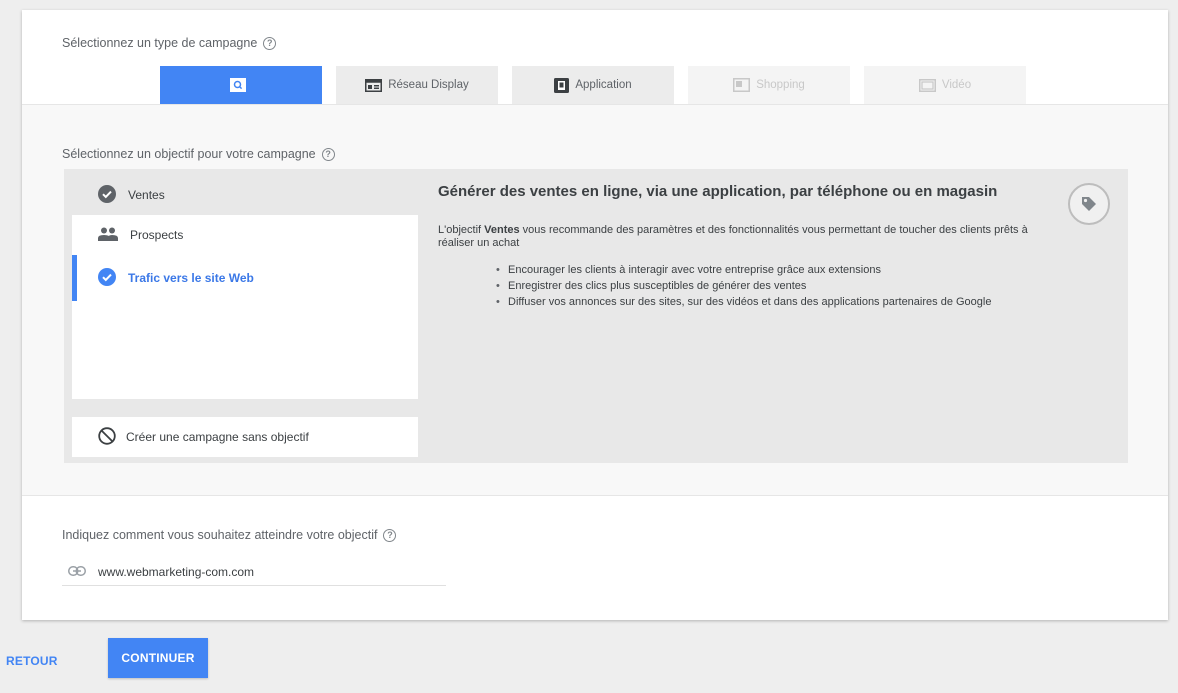 The width and height of the screenshot is (1178, 693). Describe the element at coordinates (107, 437) in the screenshot. I see `block-icon` at that location.